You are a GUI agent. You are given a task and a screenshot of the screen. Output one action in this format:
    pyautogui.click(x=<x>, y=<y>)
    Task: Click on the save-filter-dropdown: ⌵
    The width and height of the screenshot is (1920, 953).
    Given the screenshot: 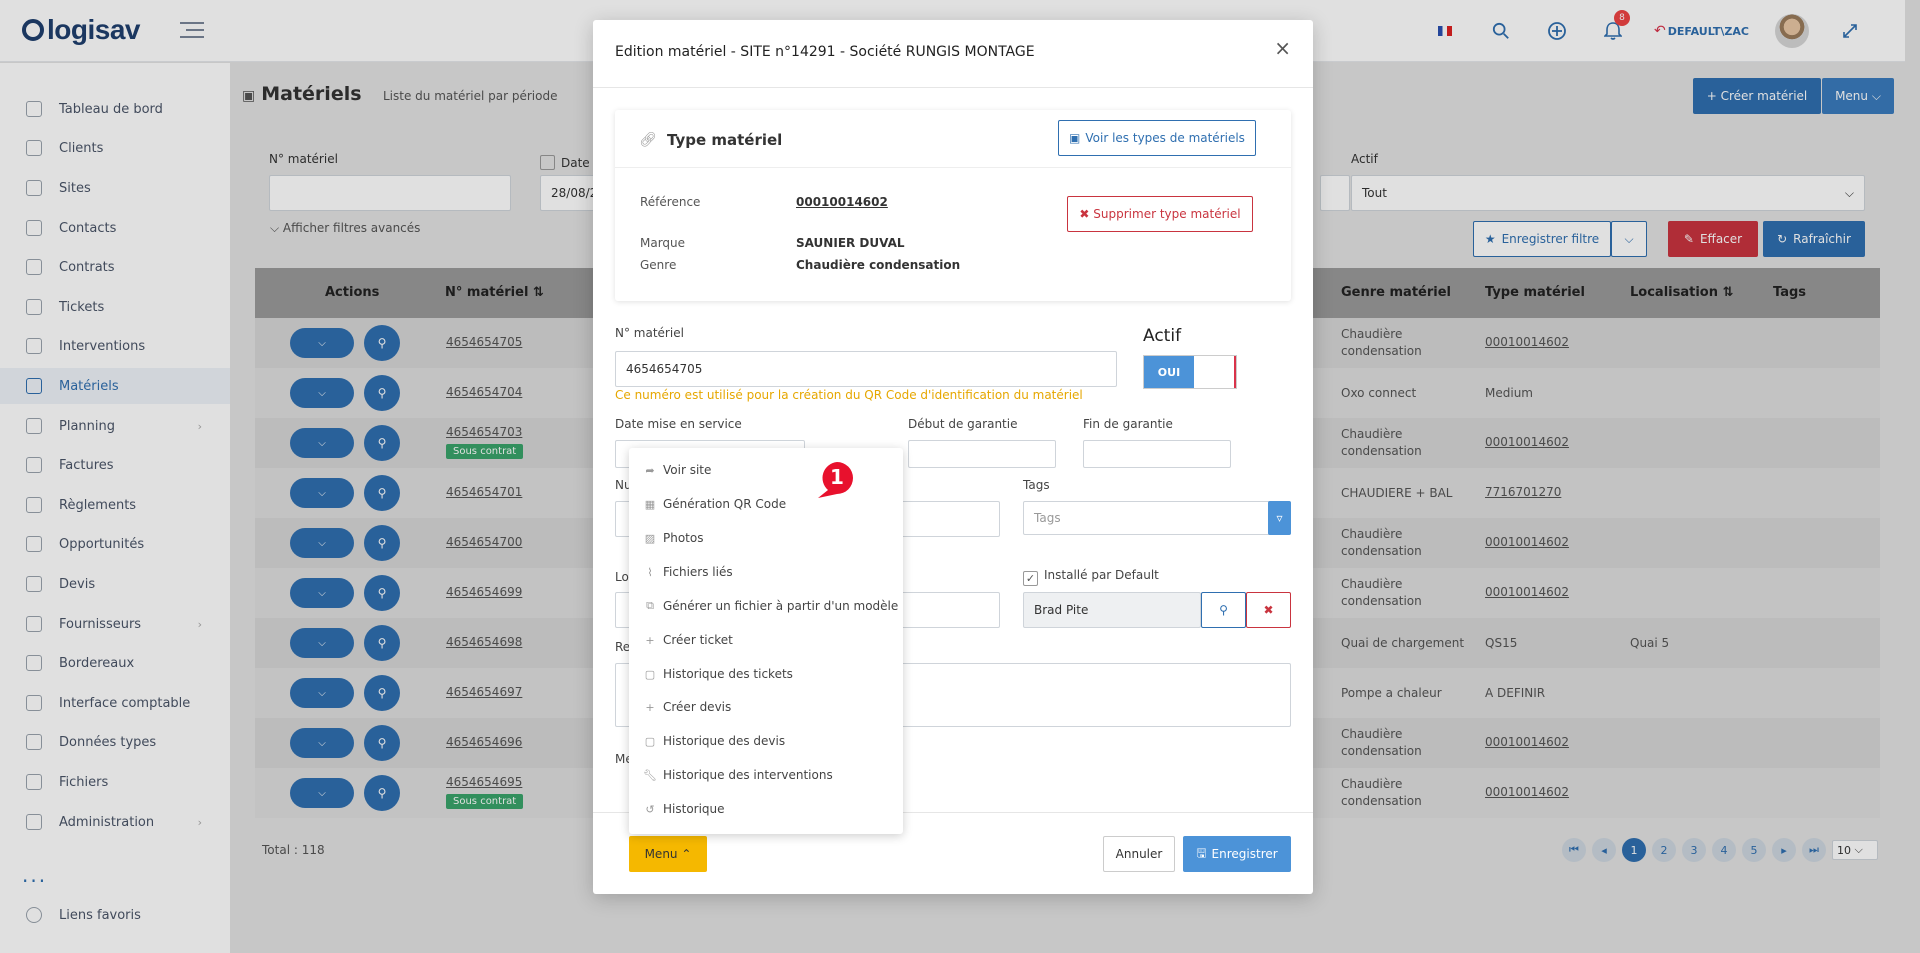 What is the action you would take?
    pyautogui.click(x=1629, y=239)
    